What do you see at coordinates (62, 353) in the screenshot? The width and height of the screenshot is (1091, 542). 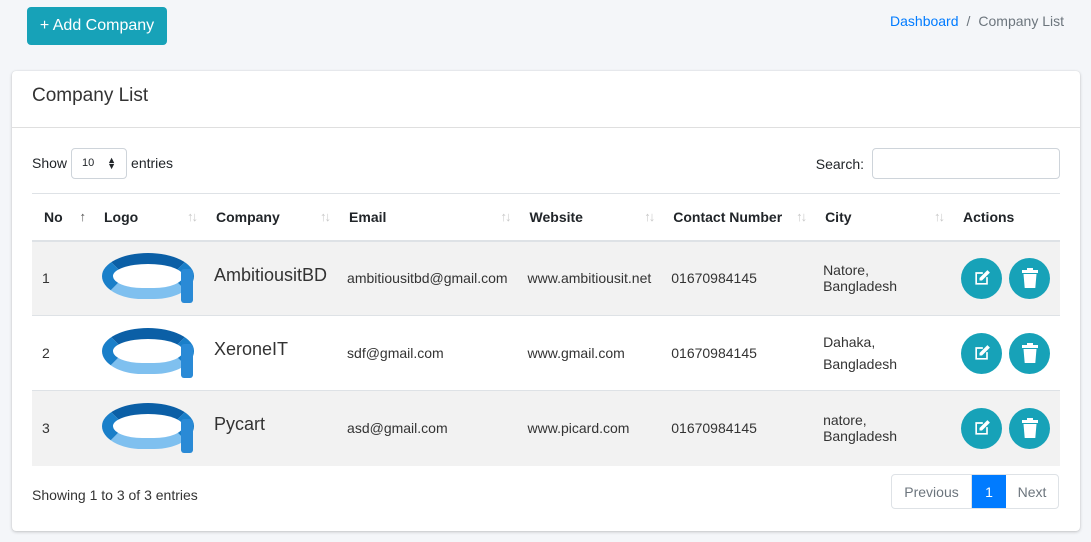 I see `cell-no: 2` at bounding box center [62, 353].